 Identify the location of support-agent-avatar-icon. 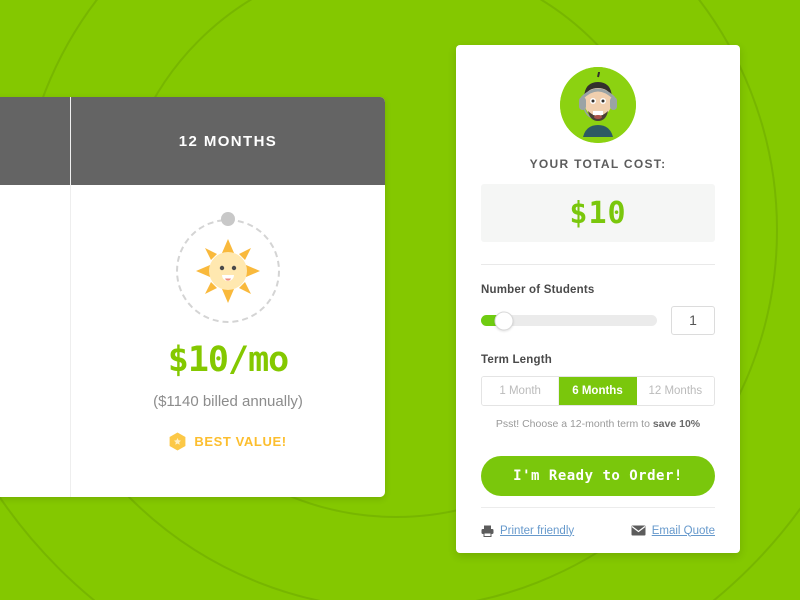
(598, 105).